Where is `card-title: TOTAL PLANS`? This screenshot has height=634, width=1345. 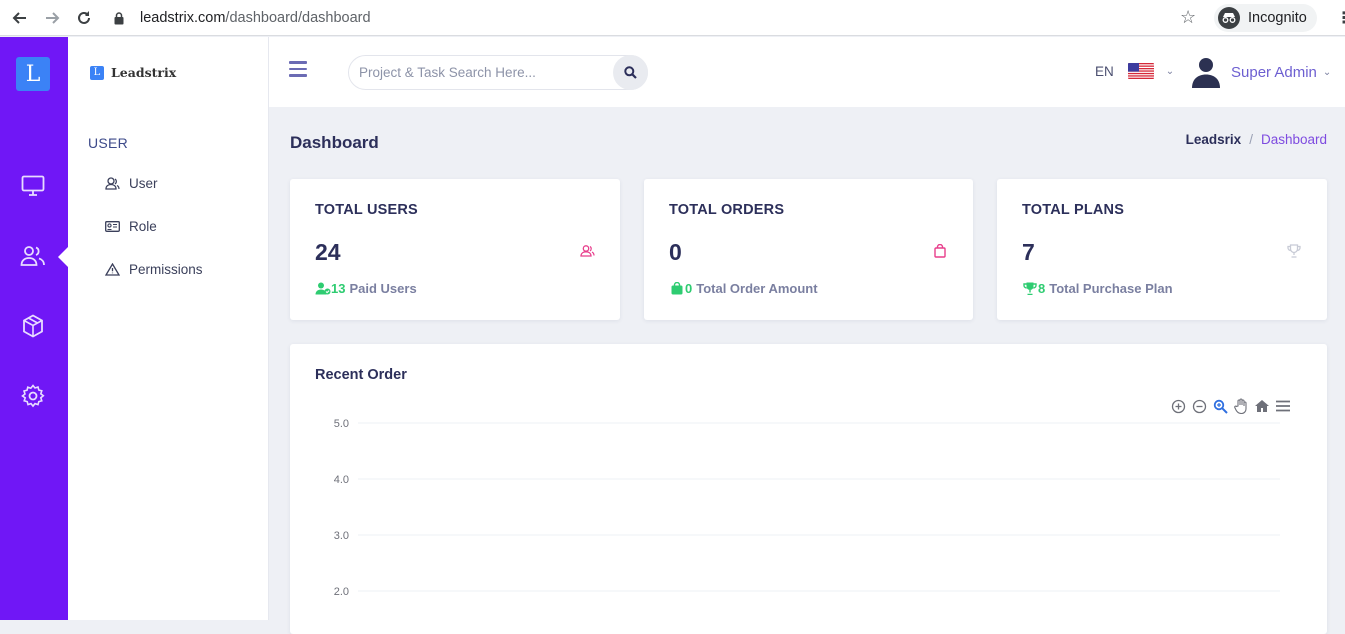 card-title: TOTAL PLANS is located at coordinates (1073, 210).